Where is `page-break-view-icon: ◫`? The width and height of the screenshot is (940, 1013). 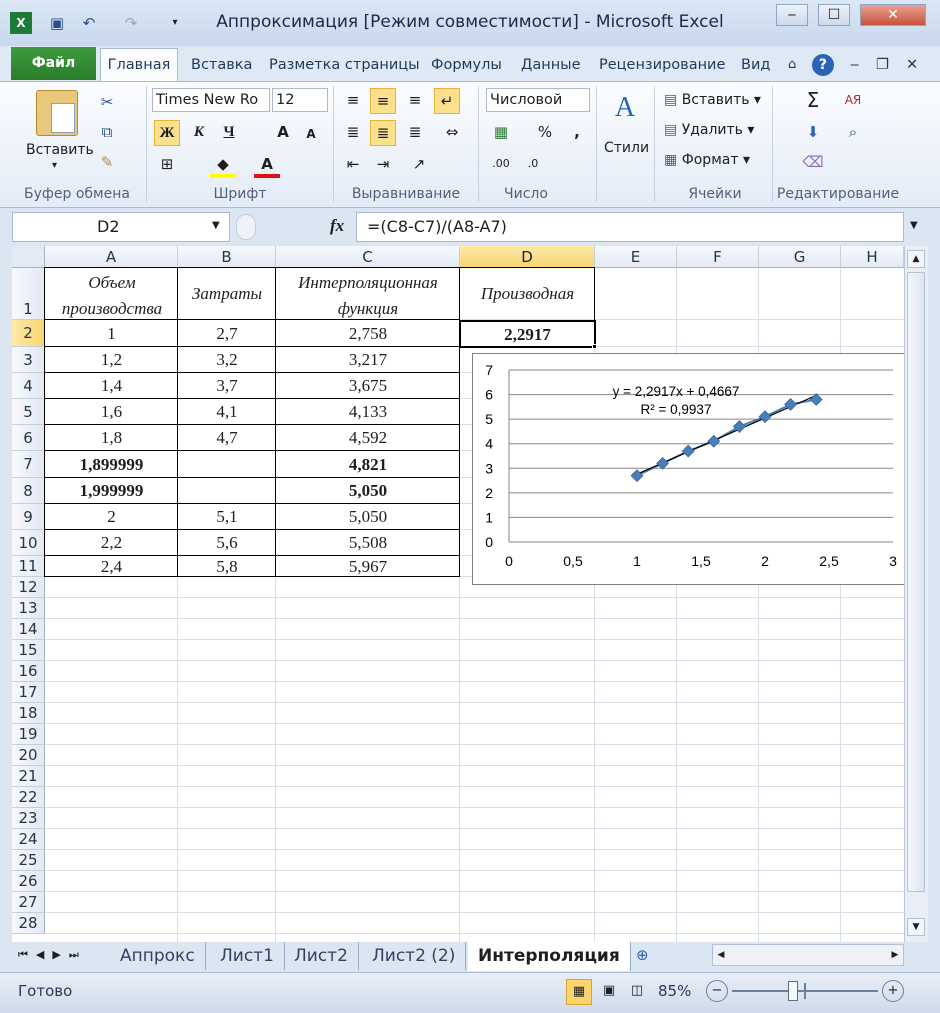 page-break-view-icon: ◫ is located at coordinates (637, 992).